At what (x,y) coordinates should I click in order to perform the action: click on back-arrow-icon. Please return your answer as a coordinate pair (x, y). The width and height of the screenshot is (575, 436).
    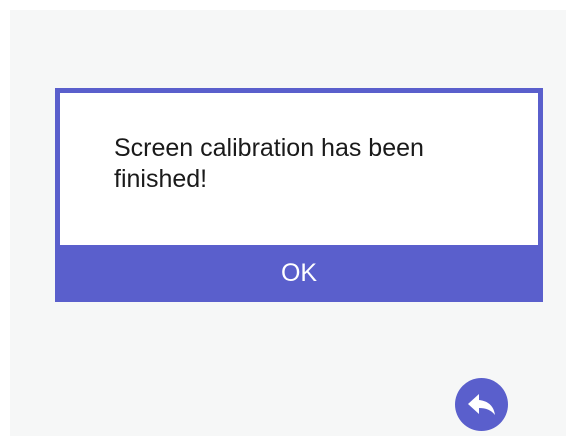
    Looking at the image, I should click on (482, 405).